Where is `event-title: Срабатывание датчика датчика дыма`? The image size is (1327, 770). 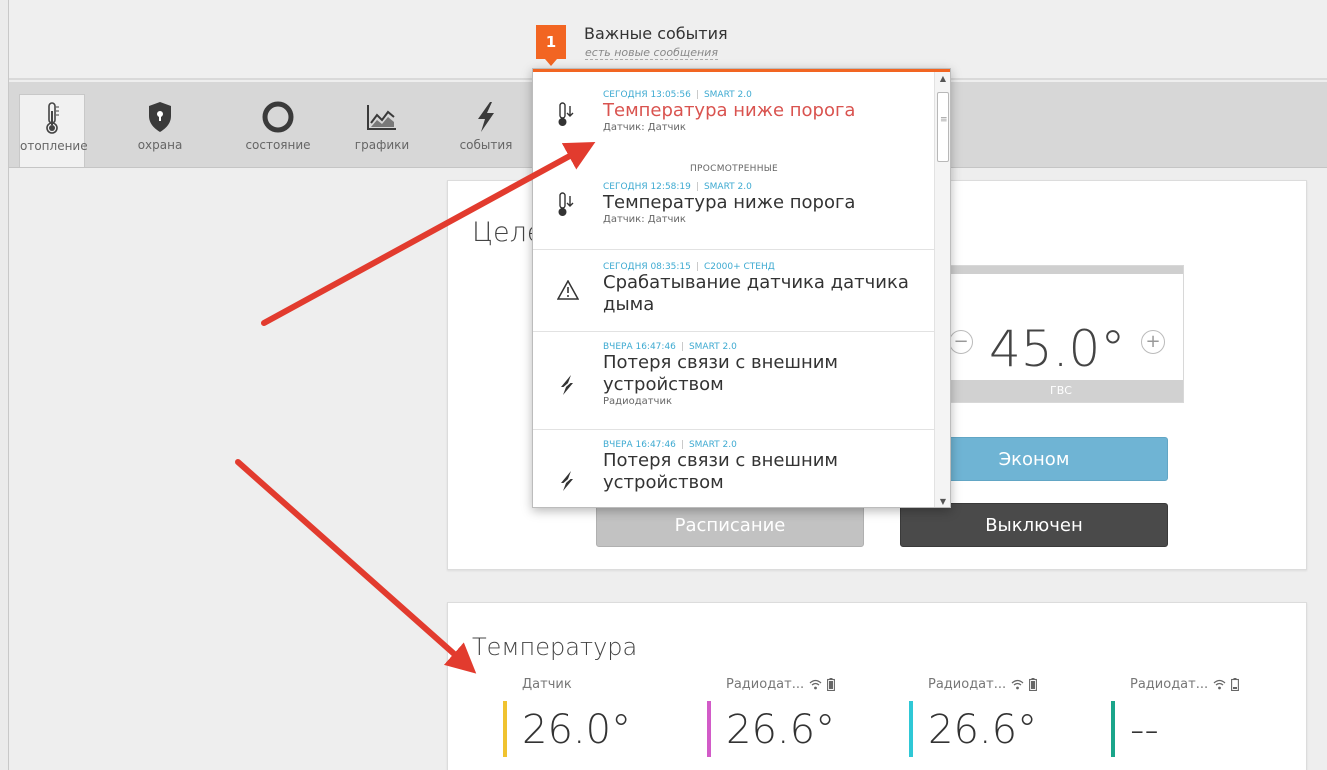
event-title: Срабатывание датчика датчика дыма is located at coordinates (756, 293).